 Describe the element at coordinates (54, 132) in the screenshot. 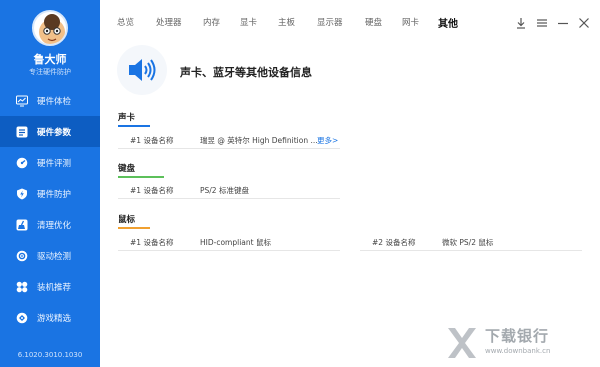

I see `sidebar-item-label: 硬件参数` at that location.